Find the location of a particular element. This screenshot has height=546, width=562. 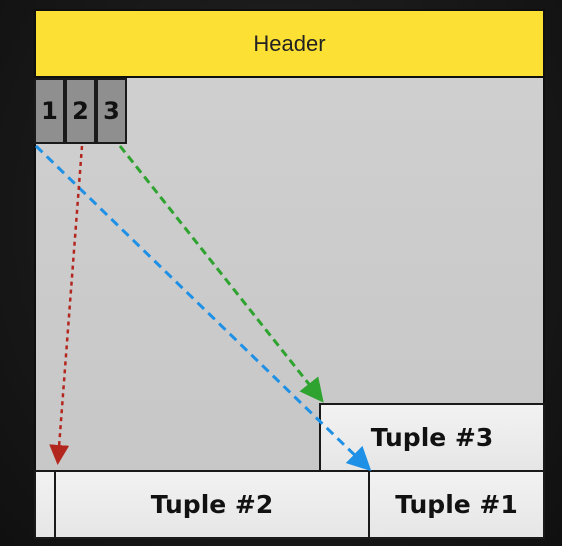

slot-2-label: 2 is located at coordinates (80, 111).